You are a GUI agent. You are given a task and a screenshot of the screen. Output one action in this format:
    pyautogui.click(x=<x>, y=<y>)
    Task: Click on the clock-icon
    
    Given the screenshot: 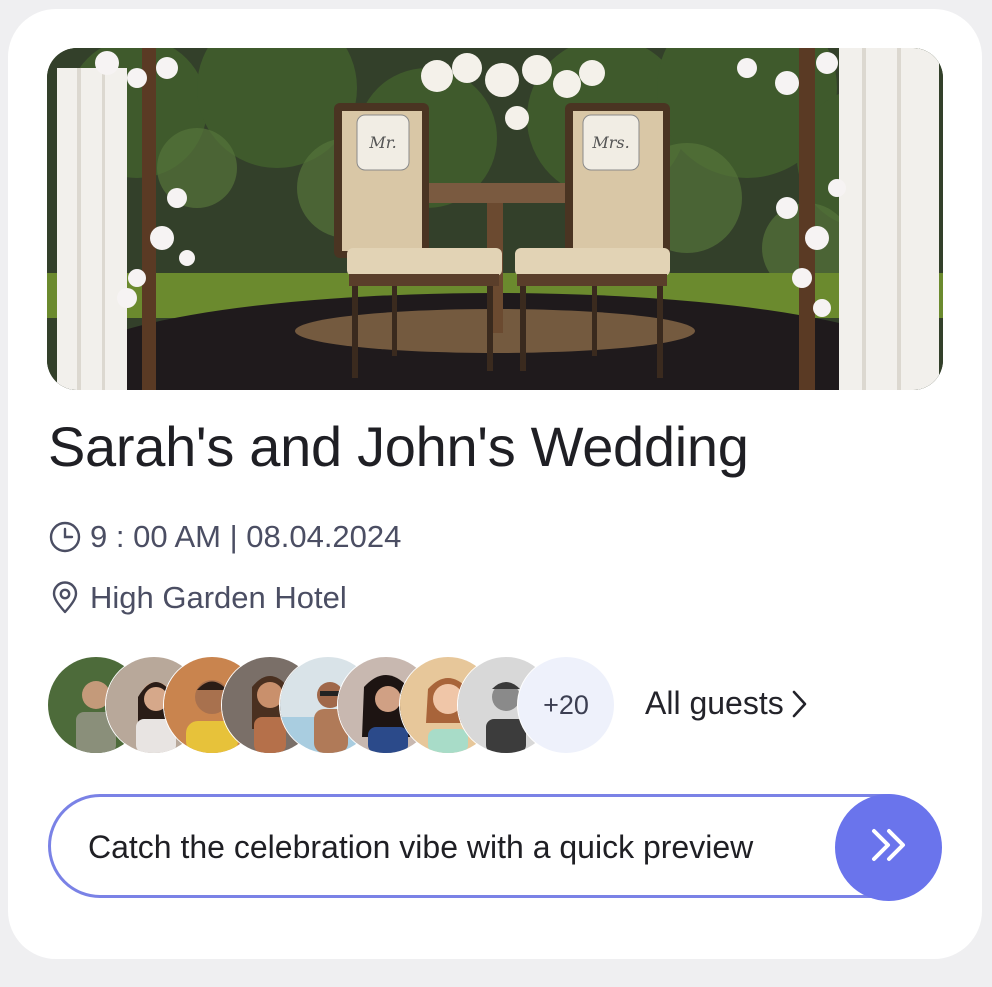 What is the action you would take?
    pyautogui.click(x=65, y=537)
    